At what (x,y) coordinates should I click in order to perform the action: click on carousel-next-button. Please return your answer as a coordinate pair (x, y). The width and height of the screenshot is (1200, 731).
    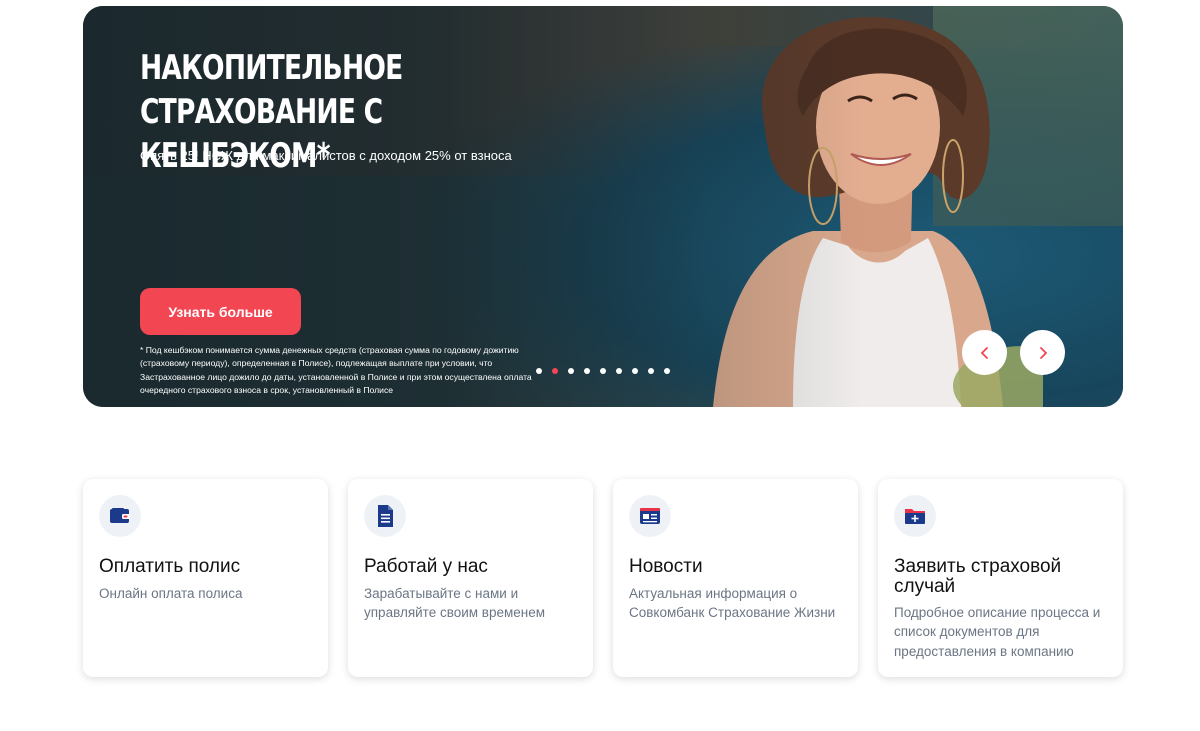
    Looking at the image, I should click on (1042, 352).